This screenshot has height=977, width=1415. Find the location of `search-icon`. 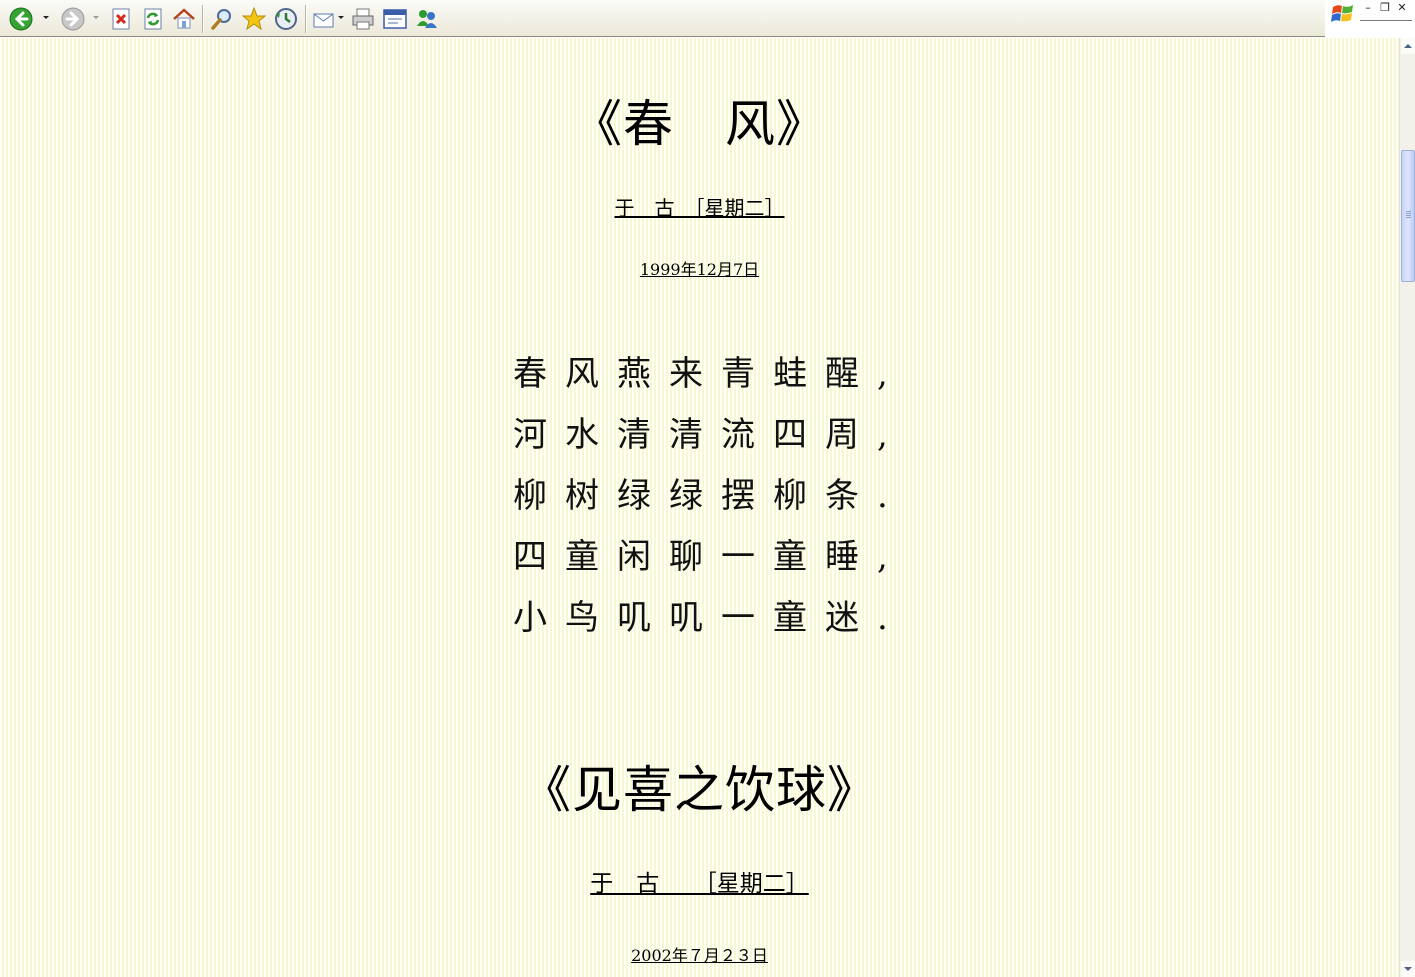

search-icon is located at coordinates (221, 19).